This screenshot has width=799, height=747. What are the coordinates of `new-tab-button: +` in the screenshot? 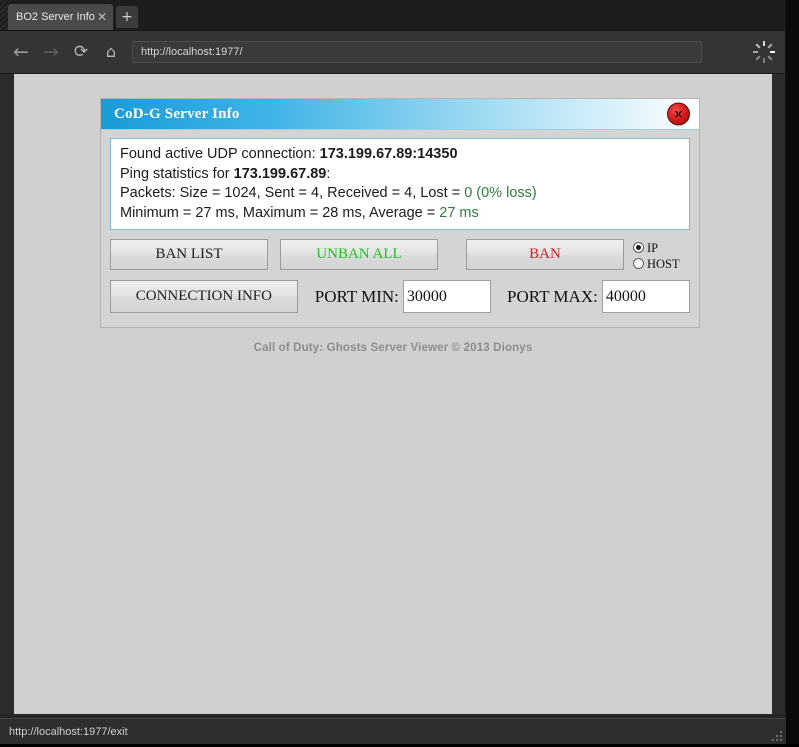 It's located at (127, 17).